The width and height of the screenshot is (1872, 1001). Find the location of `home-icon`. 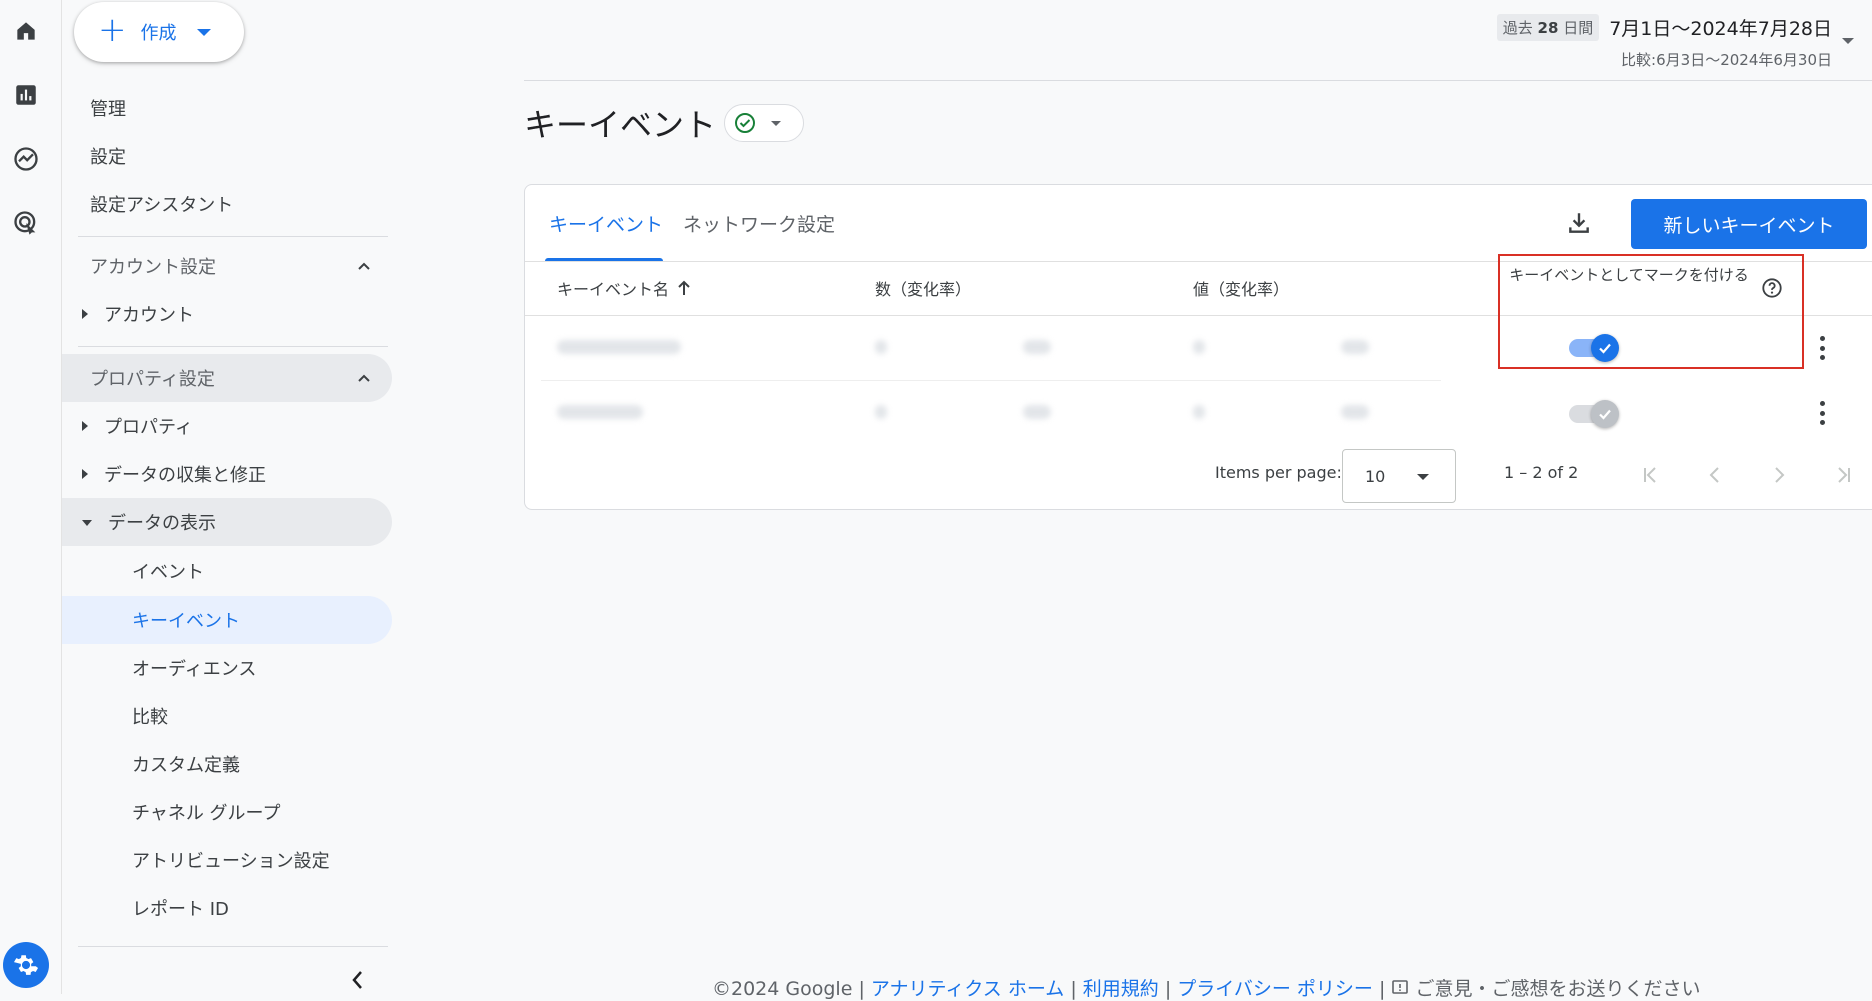

home-icon is located at coordinates (26, 31).